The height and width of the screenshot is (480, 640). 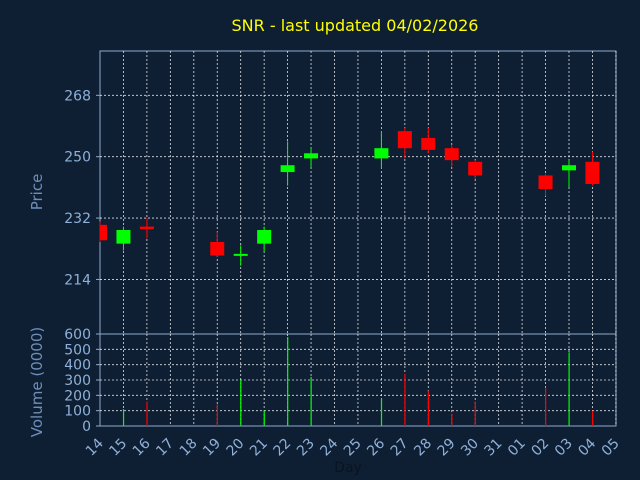 I want to click on x-tick-label: 28, so click(x=423, y=448).